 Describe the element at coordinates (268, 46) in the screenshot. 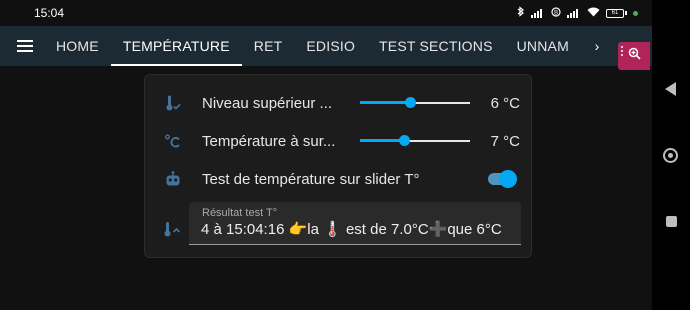

I see `tab-ret: RET` at that location.